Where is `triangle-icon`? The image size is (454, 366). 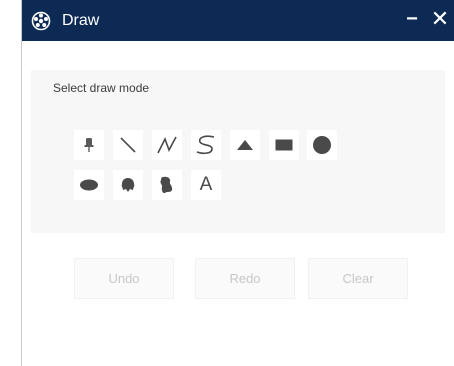
triangle-icon is located at coordinates (245, 145).